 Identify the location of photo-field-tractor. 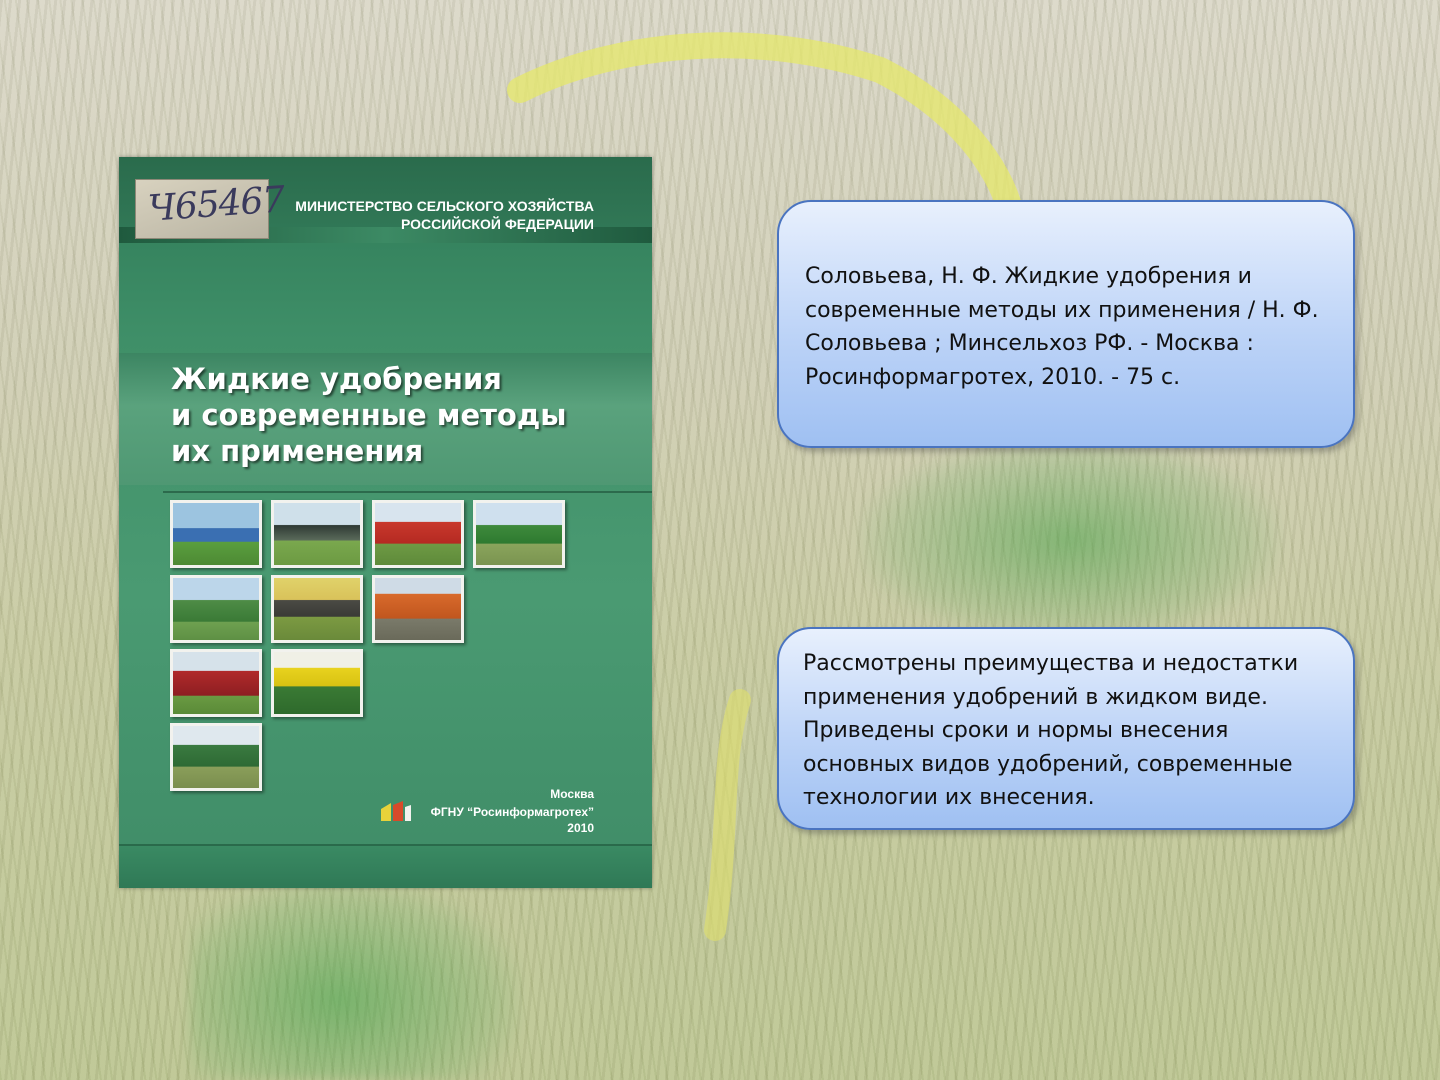
(317, 609).